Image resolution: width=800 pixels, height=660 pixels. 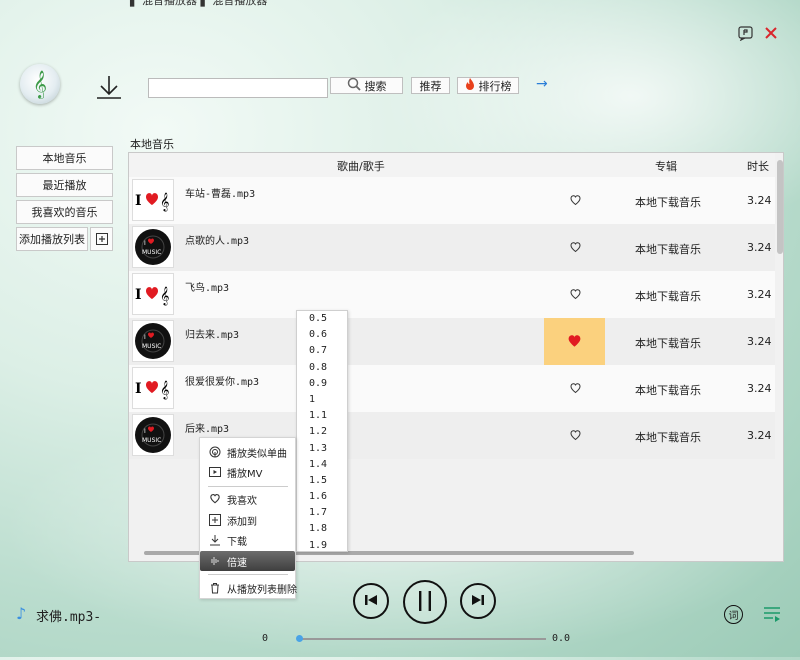 I want to click on vertical-scrollbar, so click(x=780, y=207).